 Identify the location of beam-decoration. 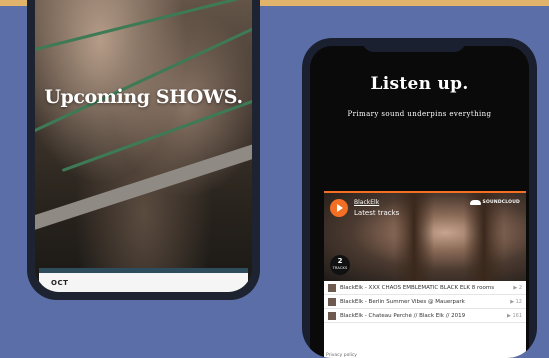
(143, 185).